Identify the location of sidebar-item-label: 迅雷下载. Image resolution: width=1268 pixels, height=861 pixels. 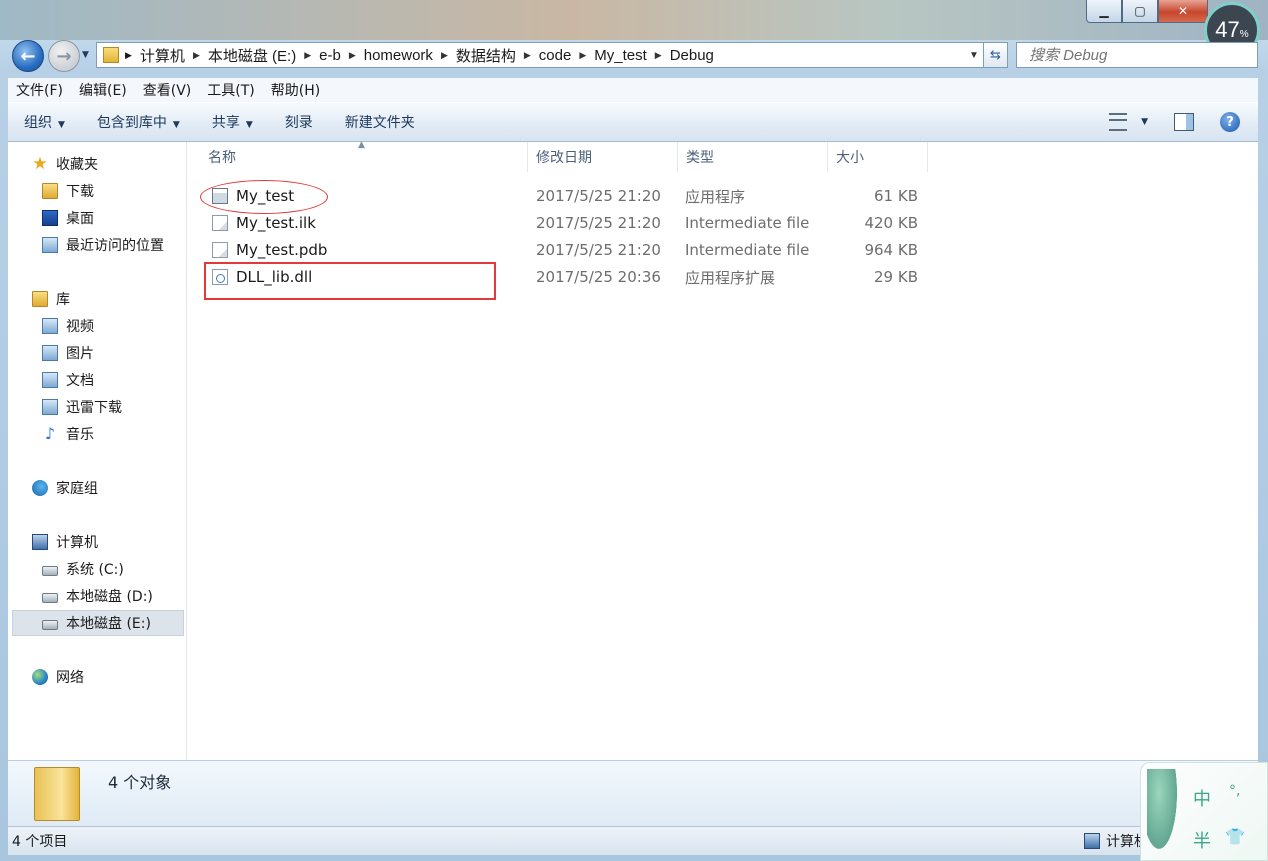
(94, 408).